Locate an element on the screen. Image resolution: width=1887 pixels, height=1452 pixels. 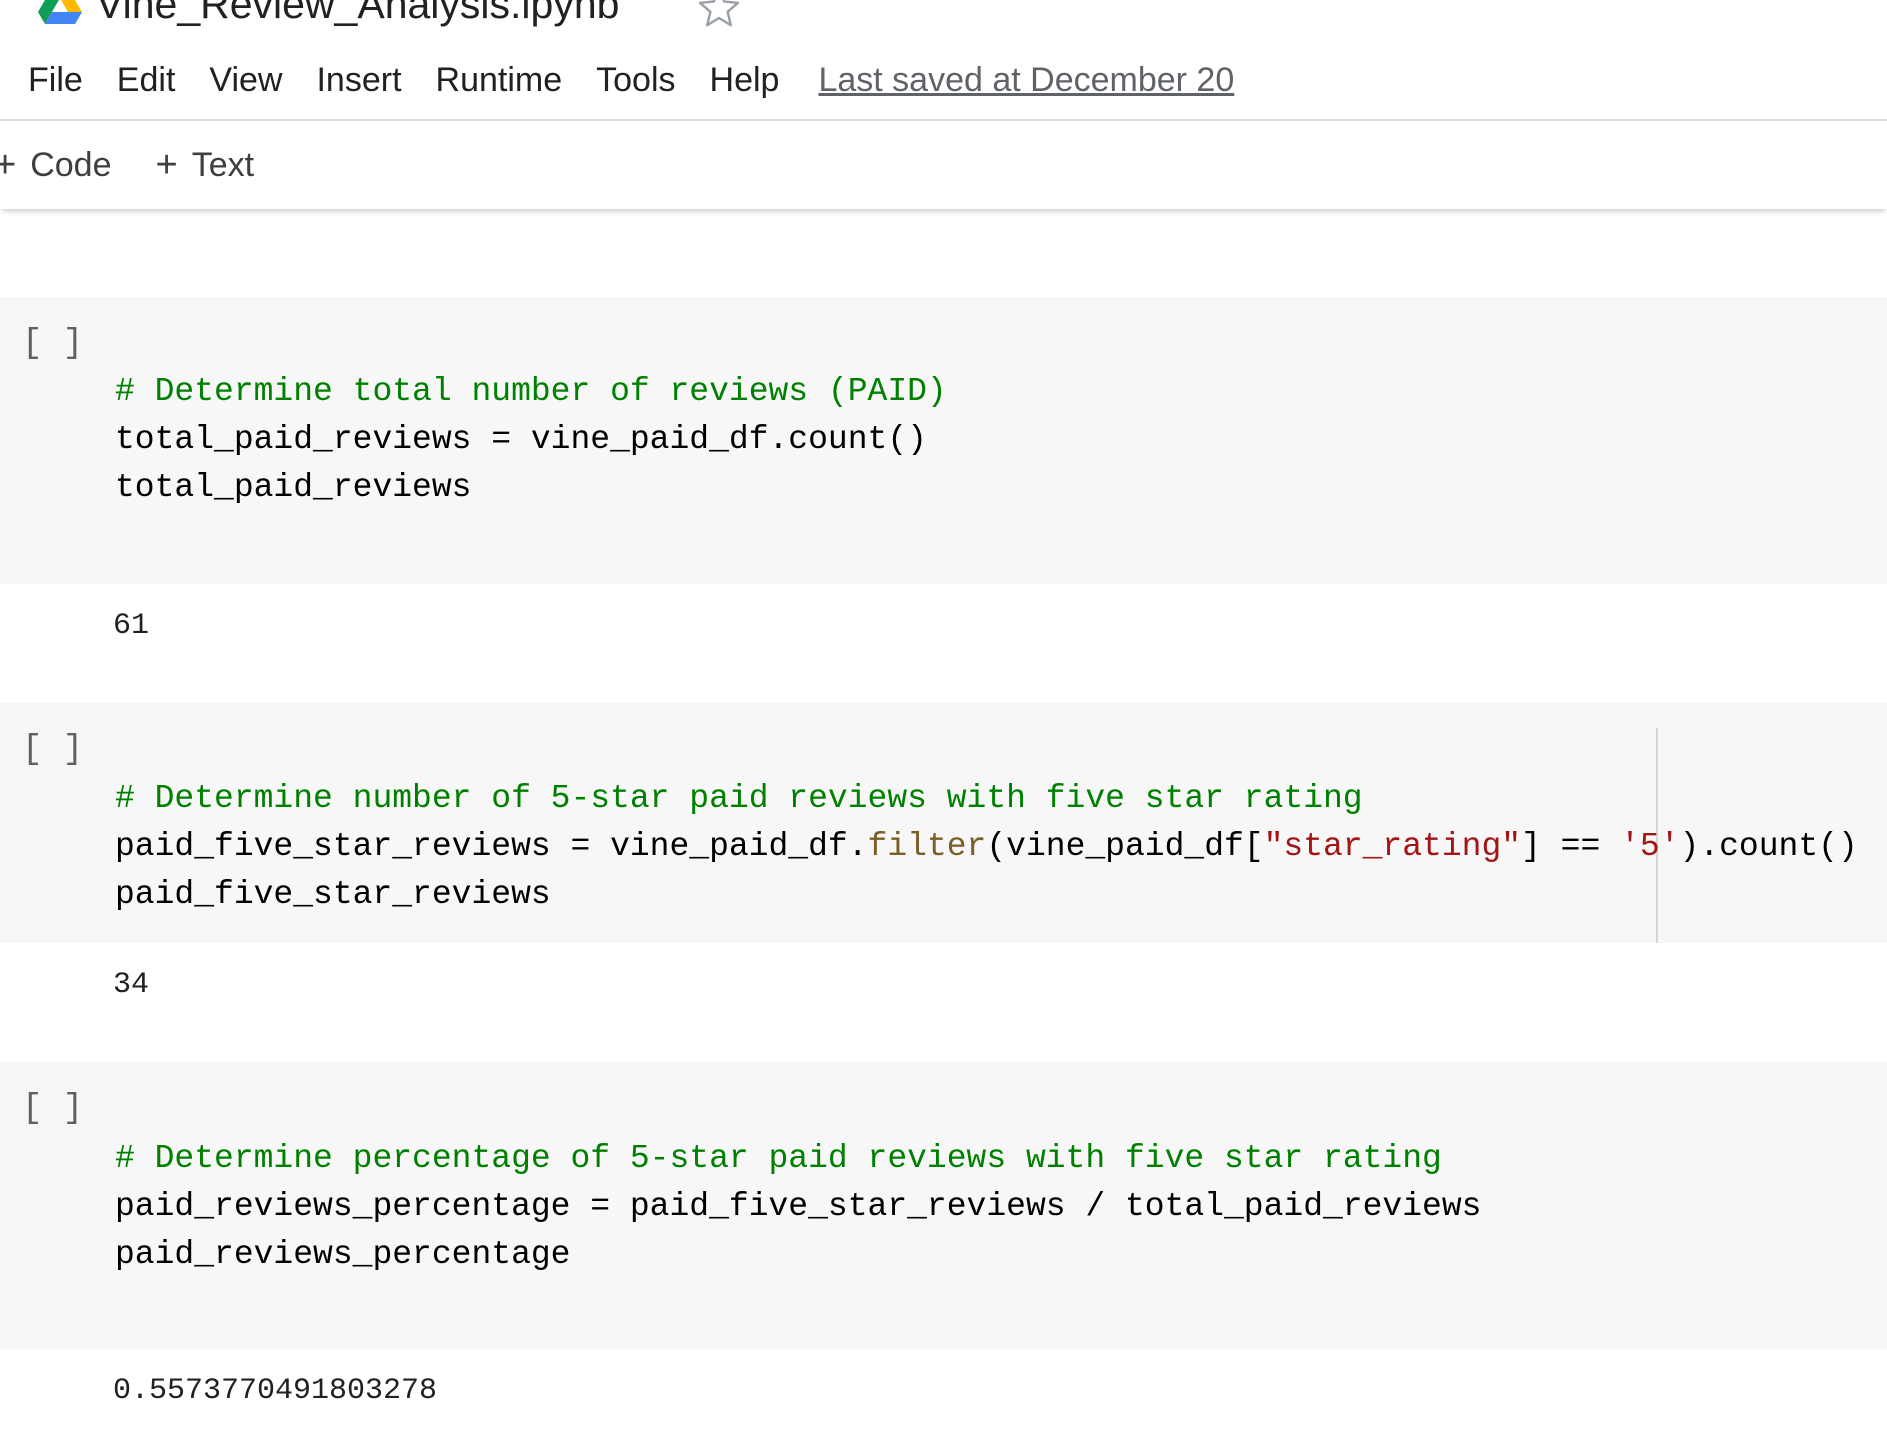
code-line: total_paid_reviews is located at coordinates (293, 487).